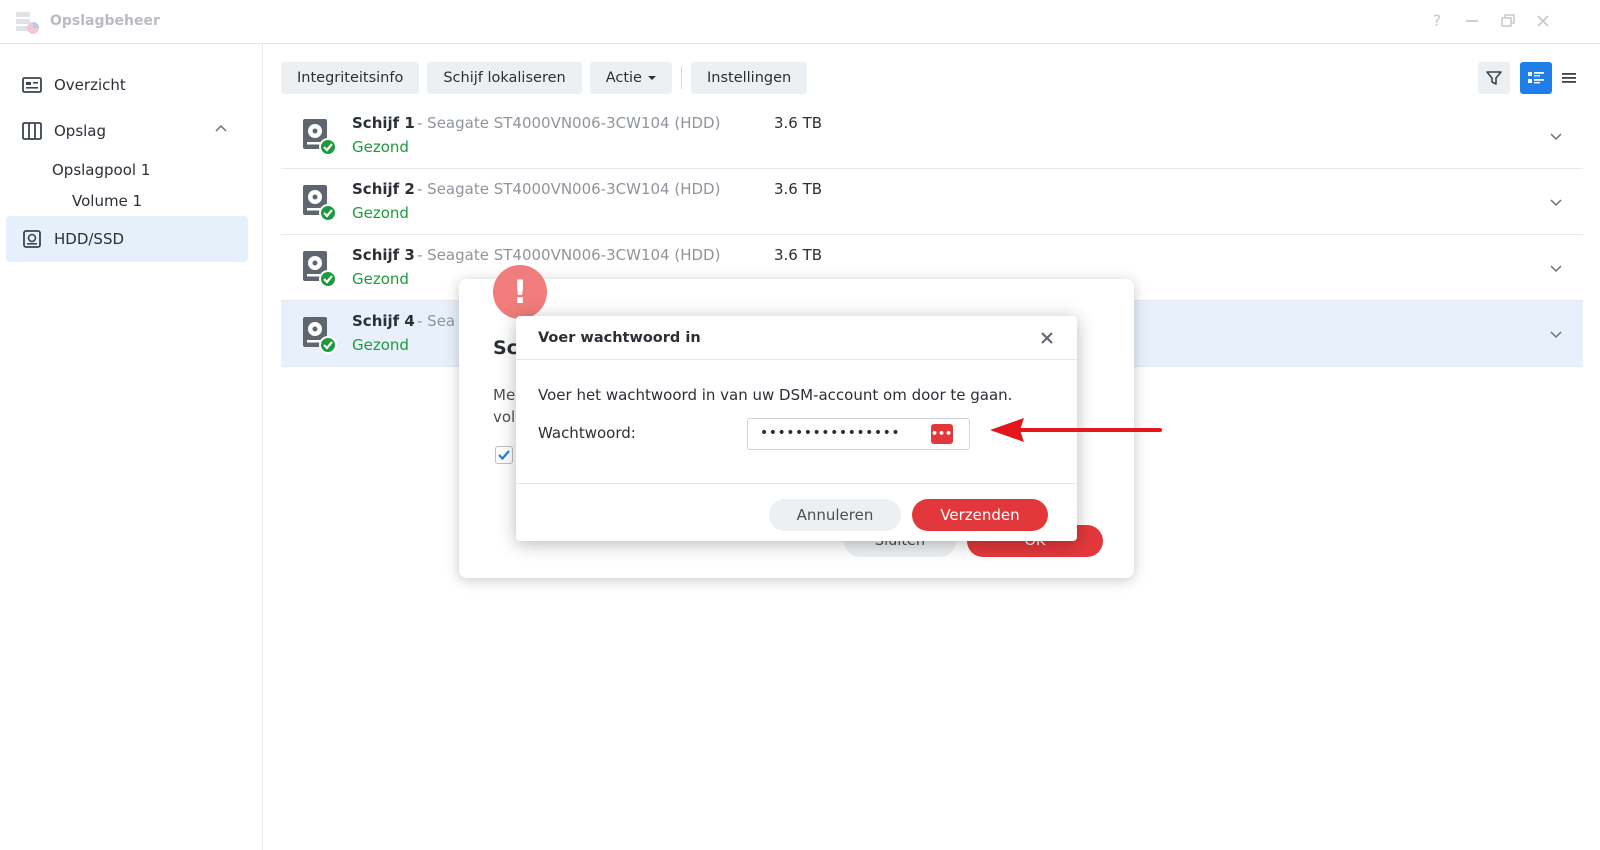 This screenshot has width=1600, height=850. What do you see at coordinates (587, 433) in the screenshot?
I see `password-label: Wachtwoord:` at bounding box center [587, 433].